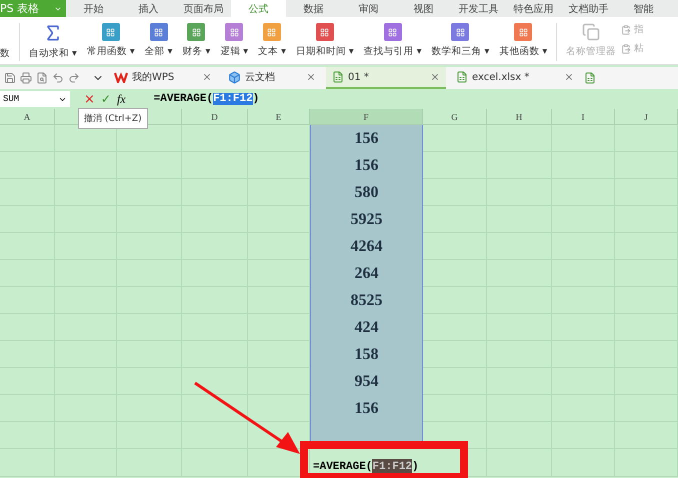  Describe the element at coordinates (366, 300) in the screenshot. I see `table-cell: 8525` at that location.